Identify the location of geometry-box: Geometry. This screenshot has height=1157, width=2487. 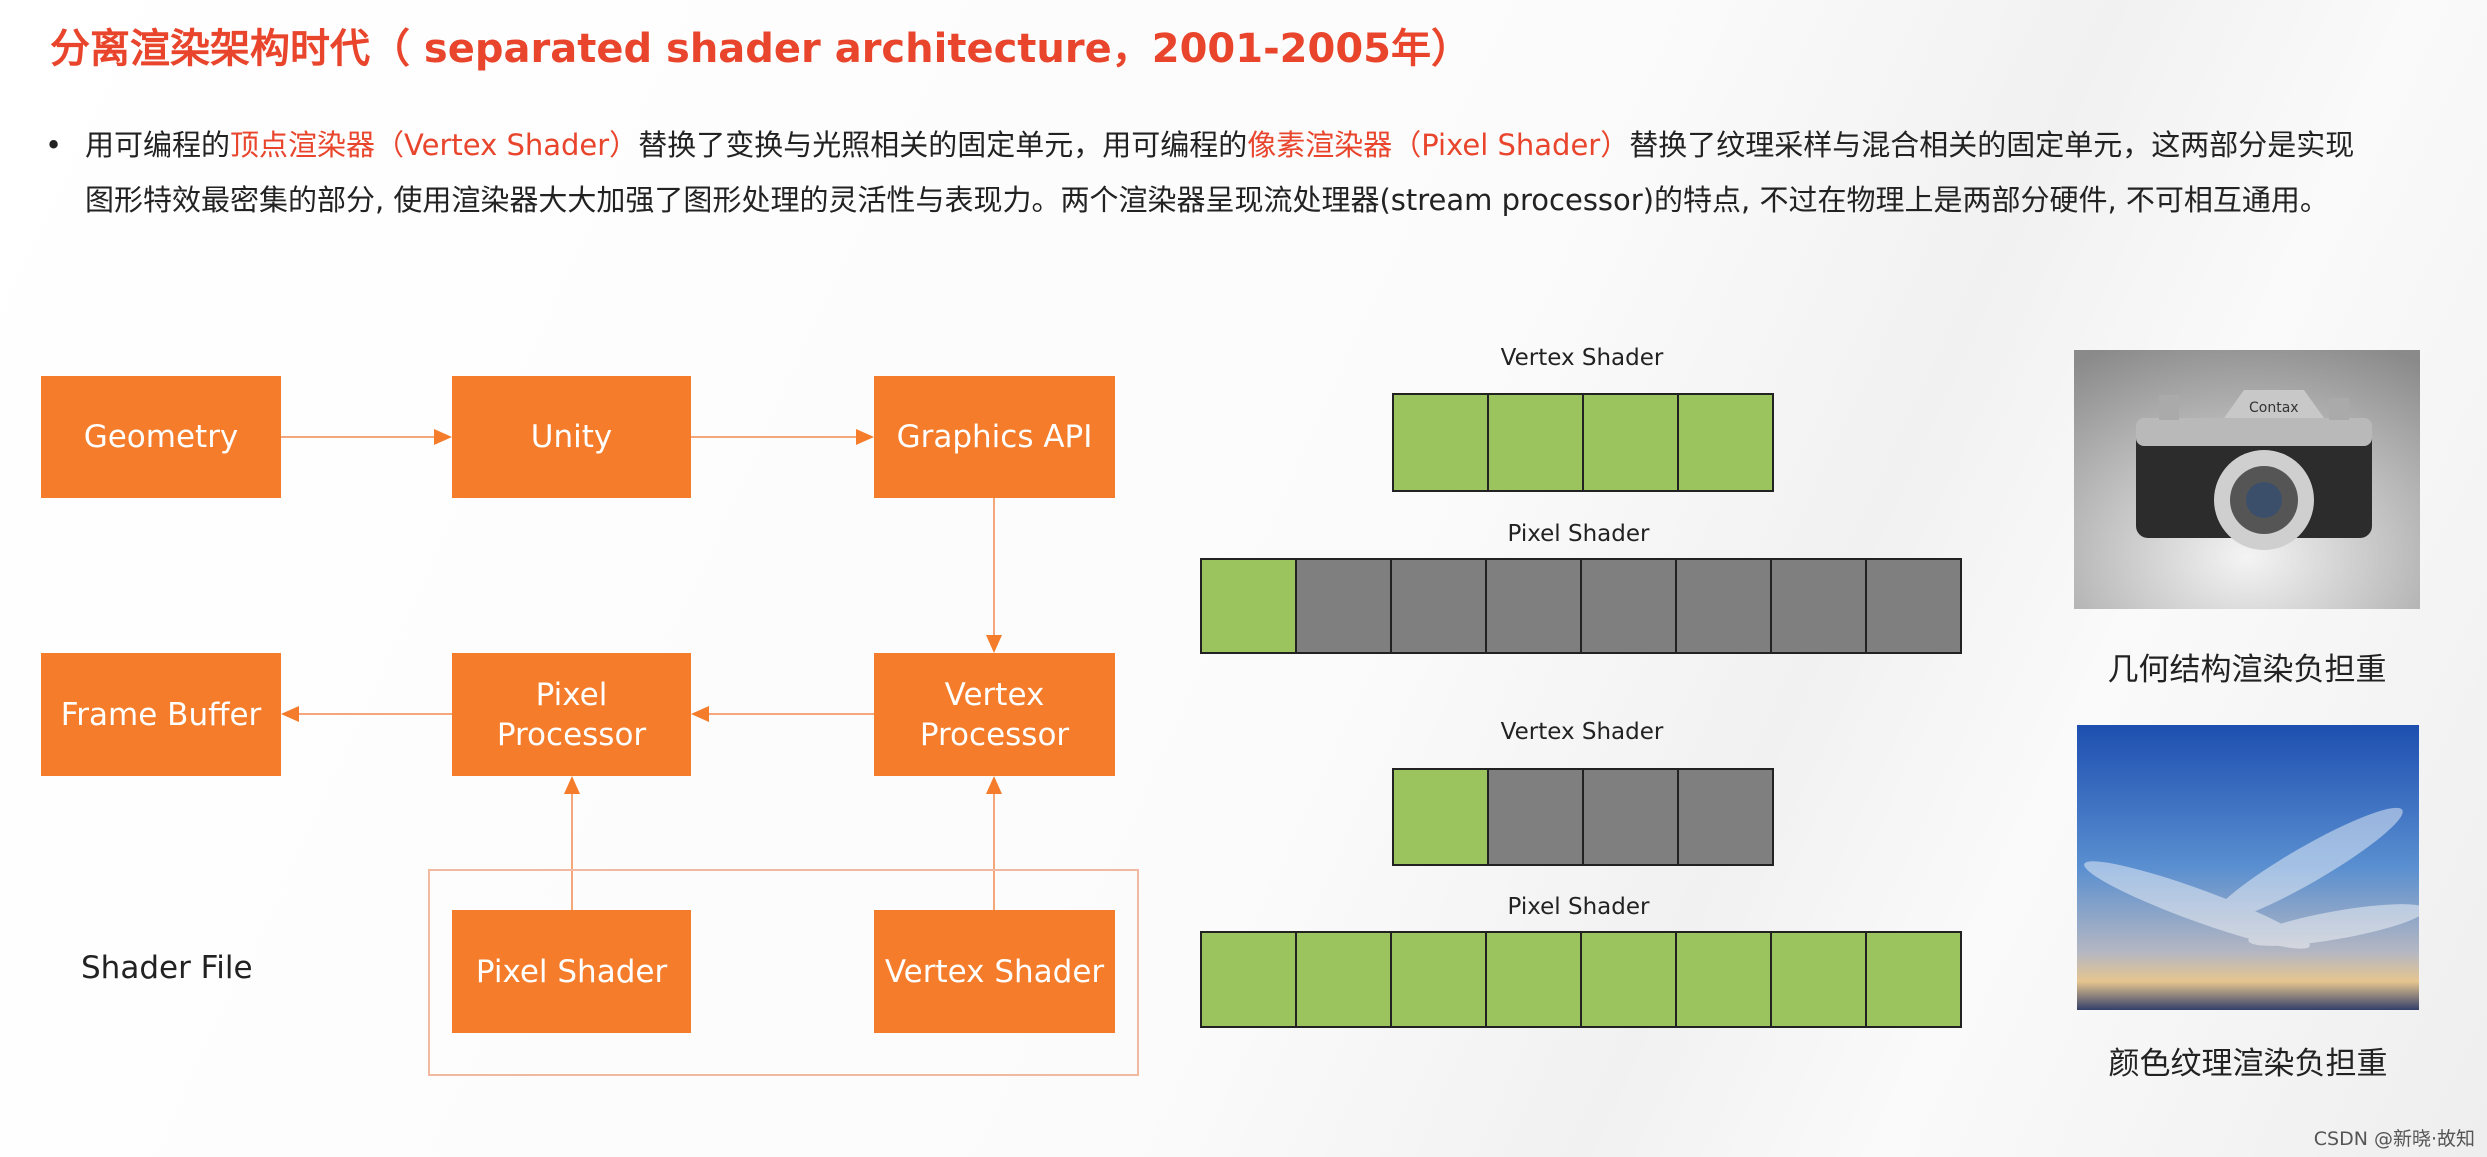
(161, 437).